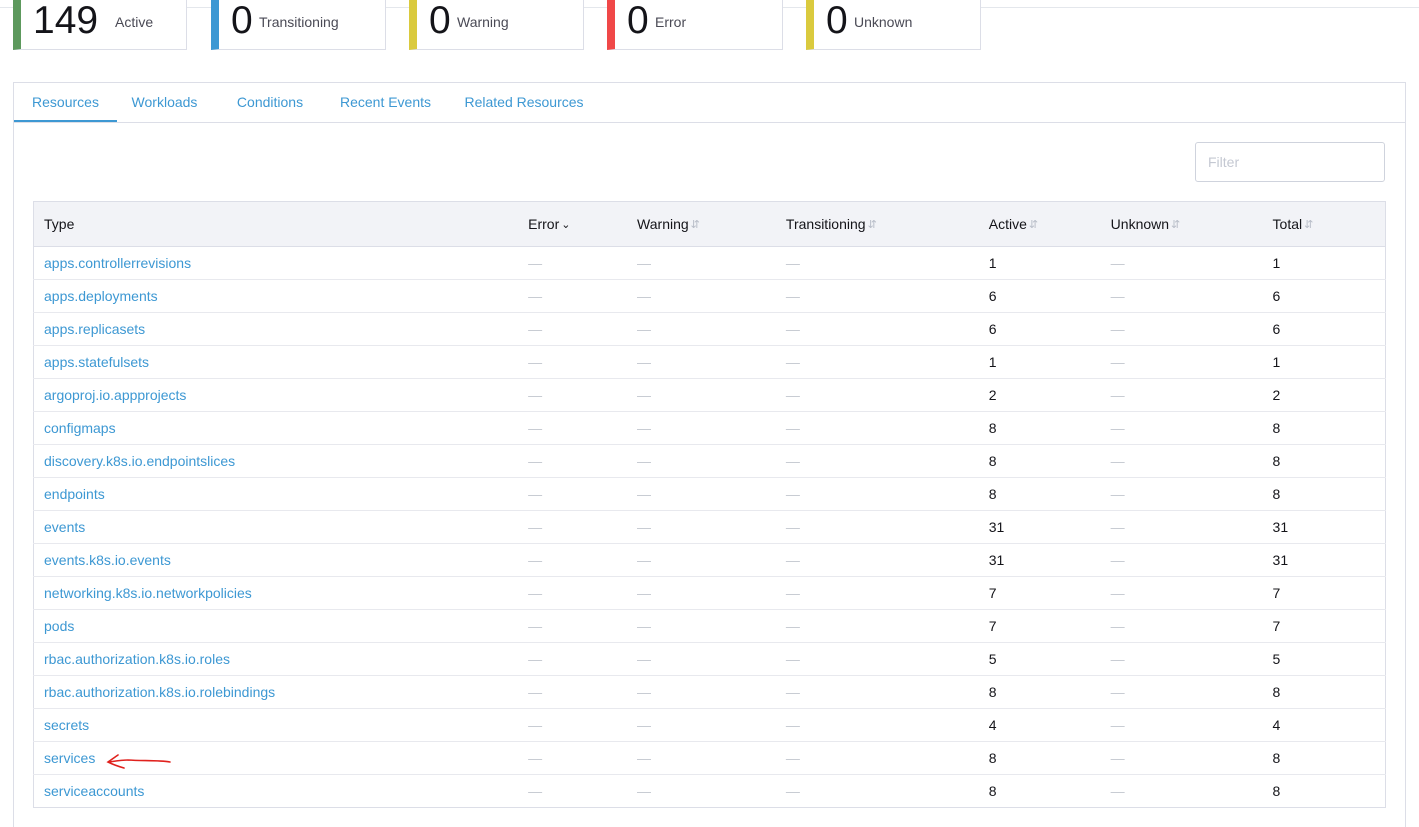 The height and width of the screenshot is (827, 1419). What do you see at coordinates (825, 224) in the screenshot?
I see `column-label: Transitioning` at bounding box center [825, 224].